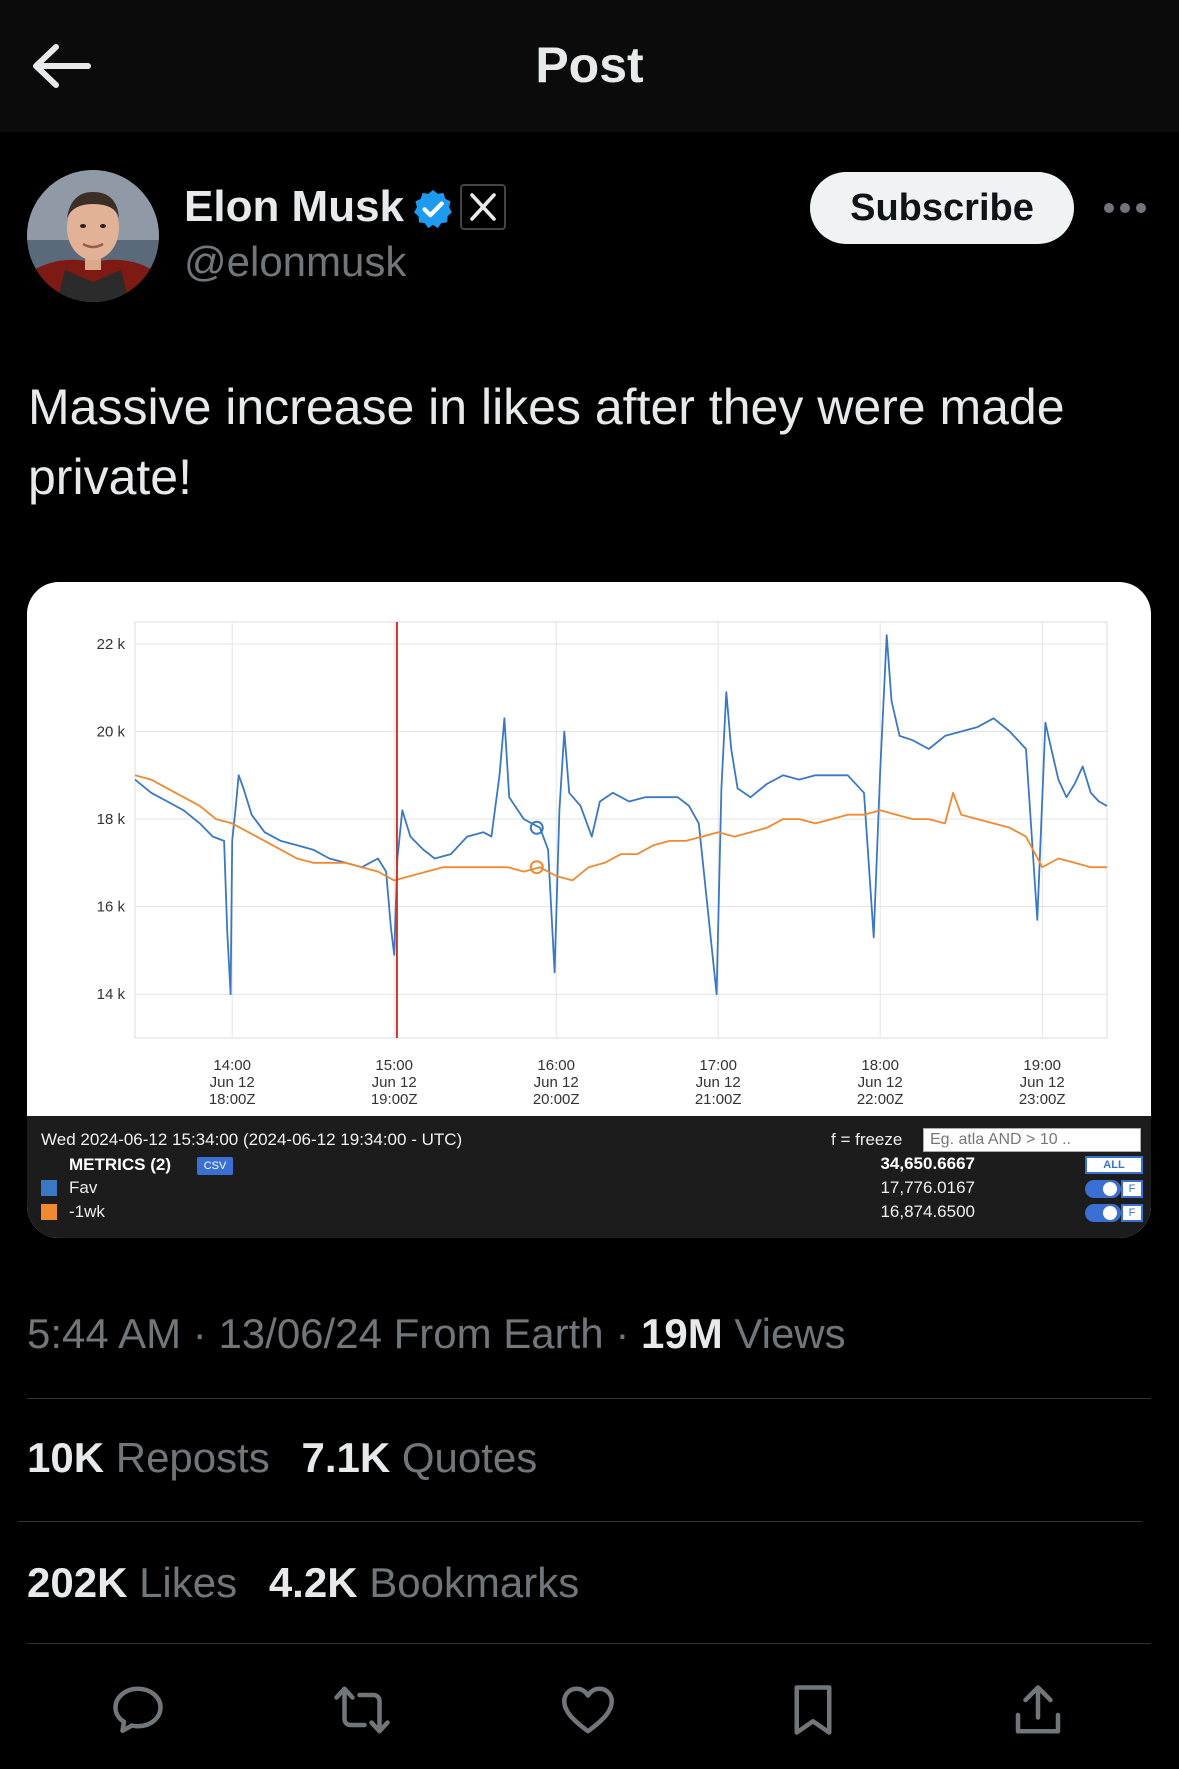 The height and width of the screenshot is (1769, 1179). I want to click on author-name: Elon Musk, so click(294, 207).